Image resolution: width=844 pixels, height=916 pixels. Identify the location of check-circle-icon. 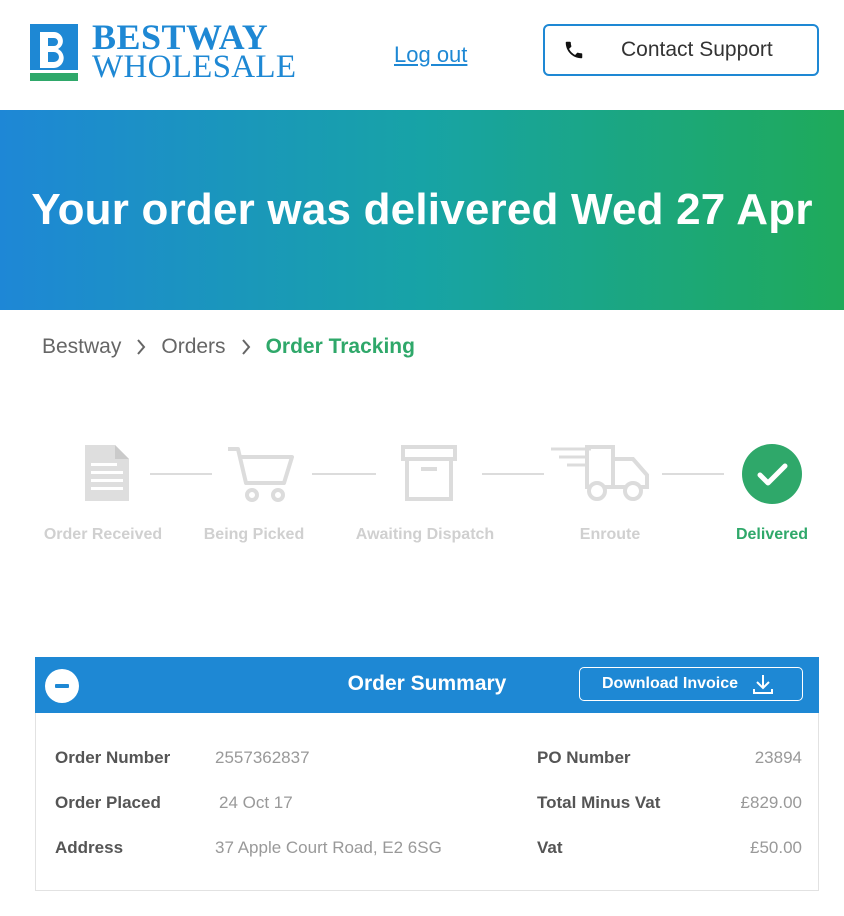
(772, 474).